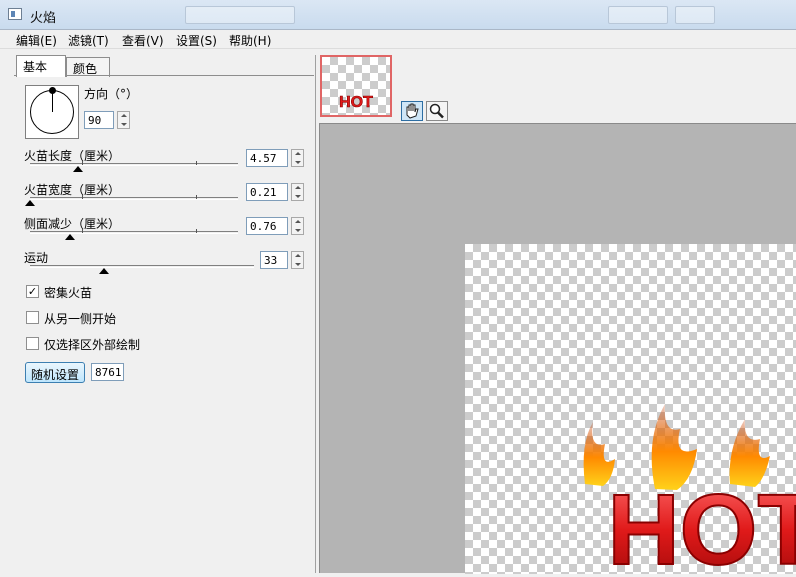  Describe the element at coordinates (297, 192) in the screenshot. I see `flame-width-spinner` at that location.